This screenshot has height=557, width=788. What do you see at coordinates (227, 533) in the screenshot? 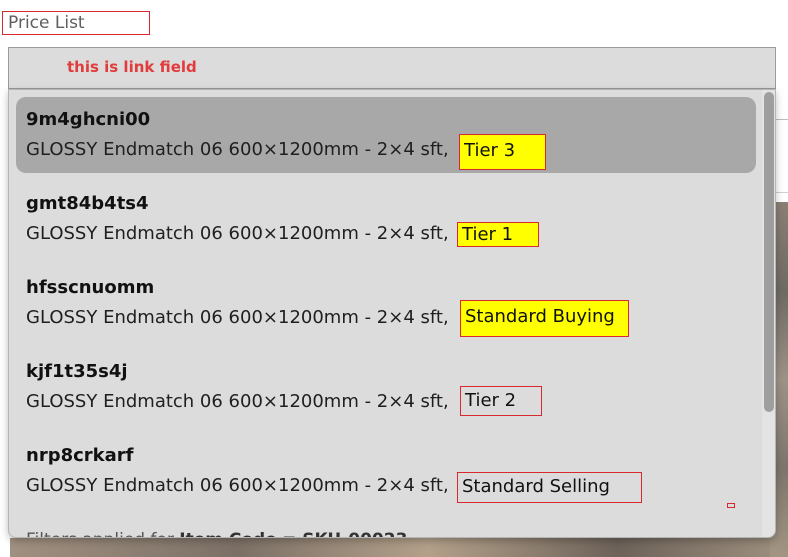
I see `filters-field: Item Code` at bounding box center [227, 533].